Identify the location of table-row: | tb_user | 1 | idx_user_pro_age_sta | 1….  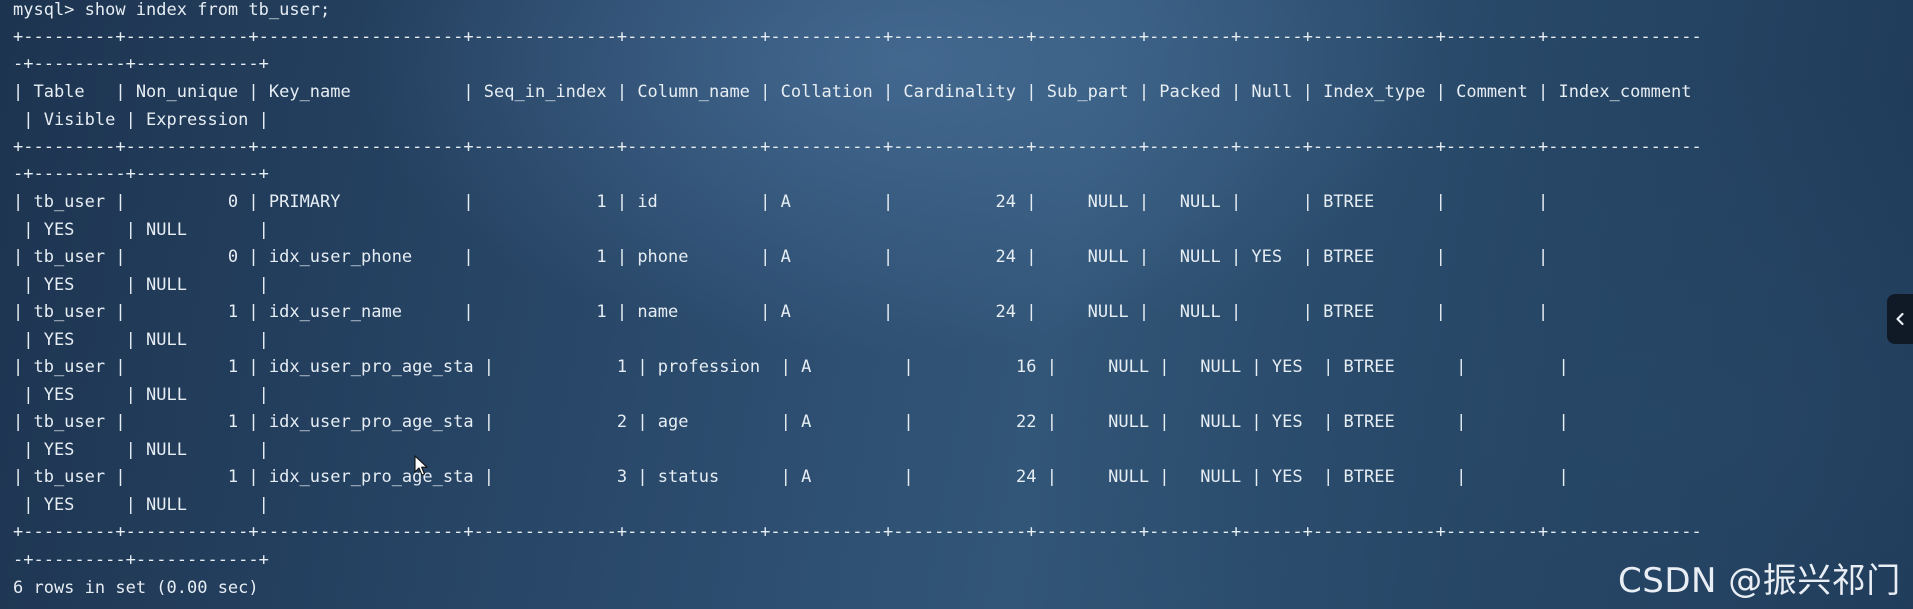
(791, 367).